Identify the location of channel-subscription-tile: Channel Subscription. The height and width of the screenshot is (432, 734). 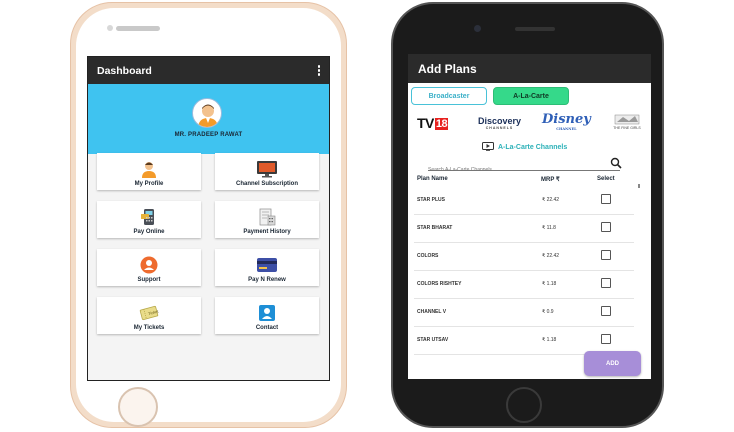
(267, 171).